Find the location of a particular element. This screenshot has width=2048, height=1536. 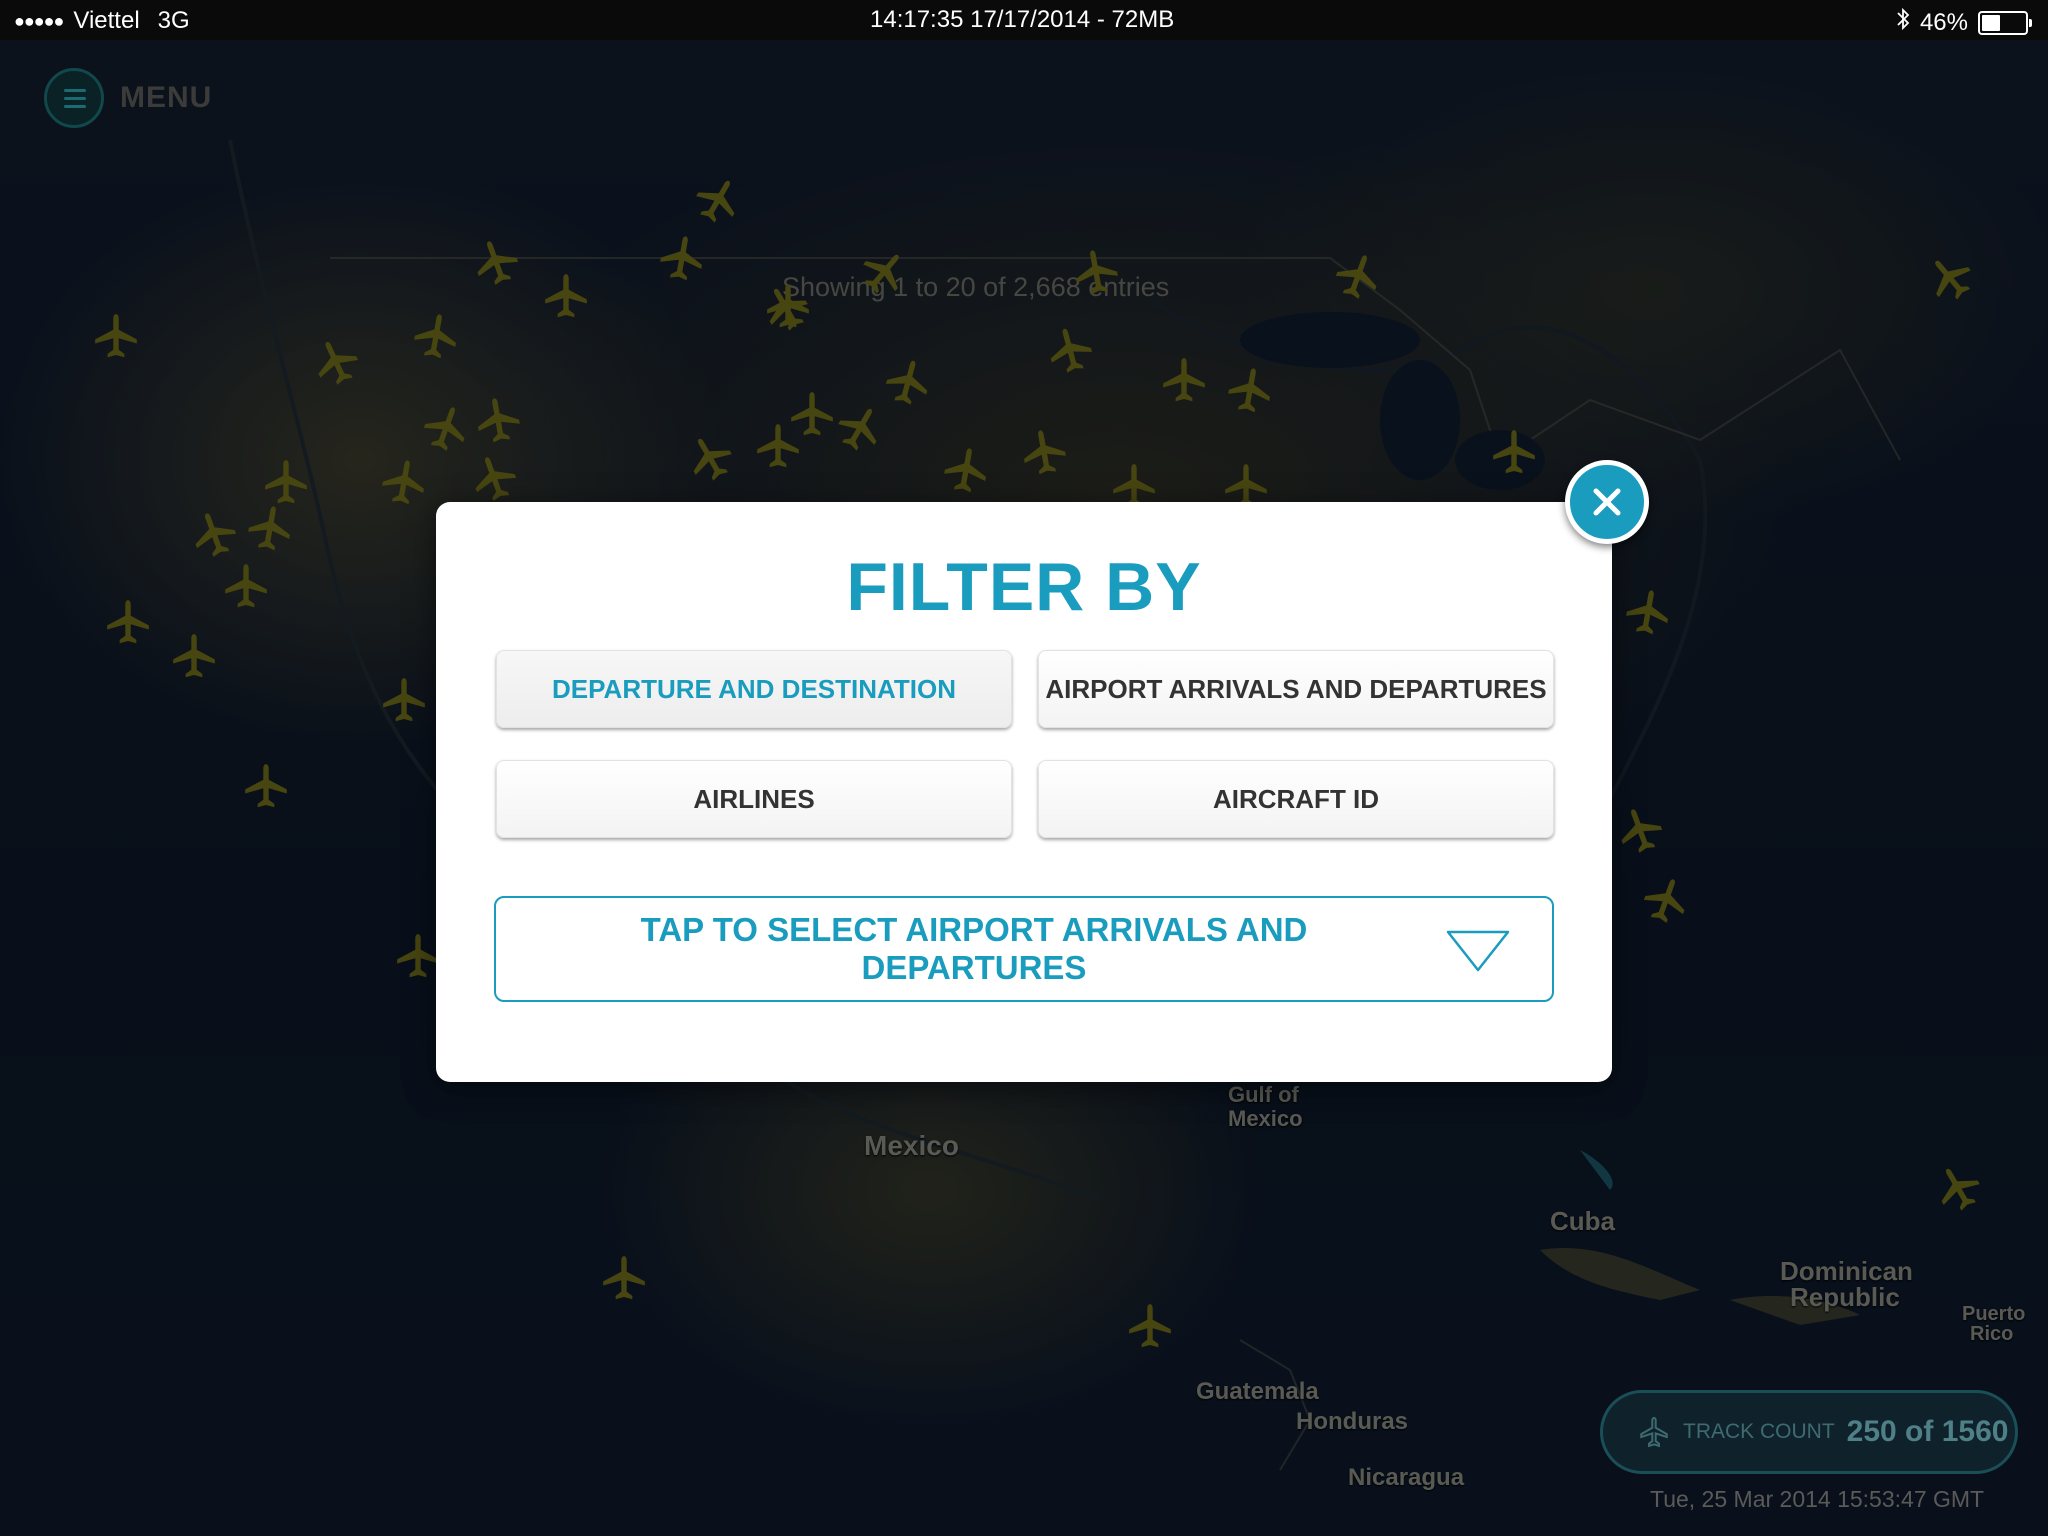

filter-airlines-label: AIRLINES is located at coordinates (754, 798).